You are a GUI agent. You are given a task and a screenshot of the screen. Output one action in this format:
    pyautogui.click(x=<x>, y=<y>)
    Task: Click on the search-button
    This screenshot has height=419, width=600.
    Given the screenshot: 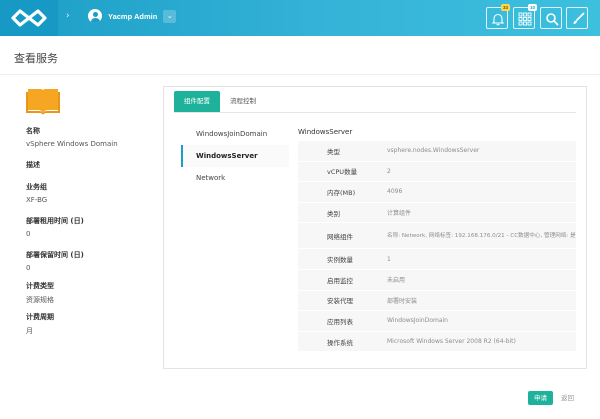 What is the action you would take?
    pyautogui.click(x=551, y=18)
    